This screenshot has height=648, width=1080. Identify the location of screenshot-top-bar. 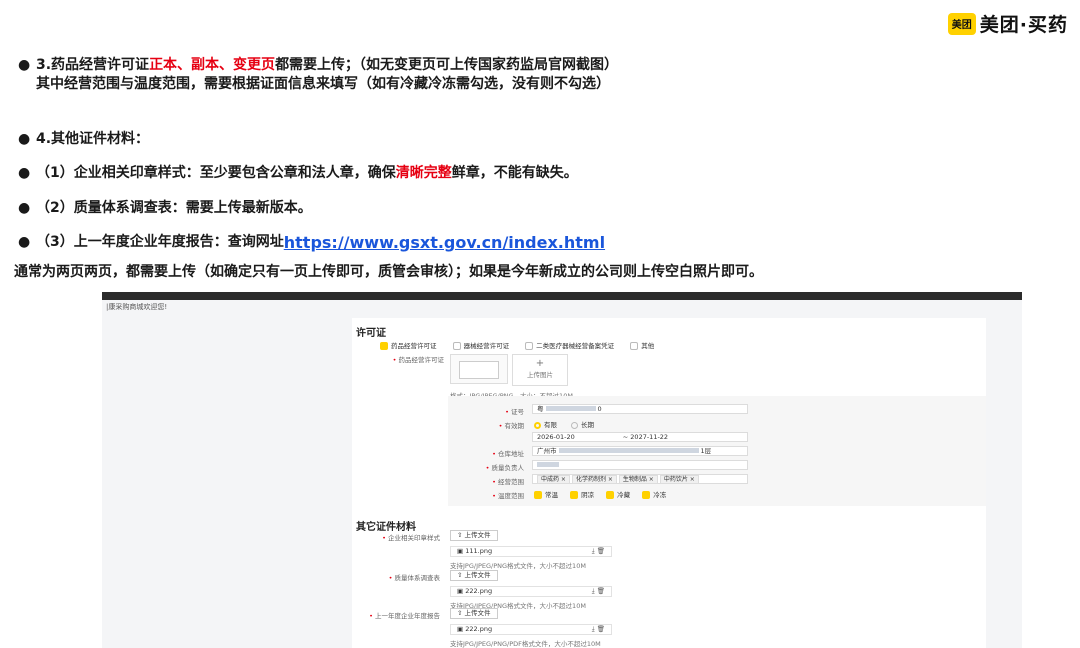
(562, 296).